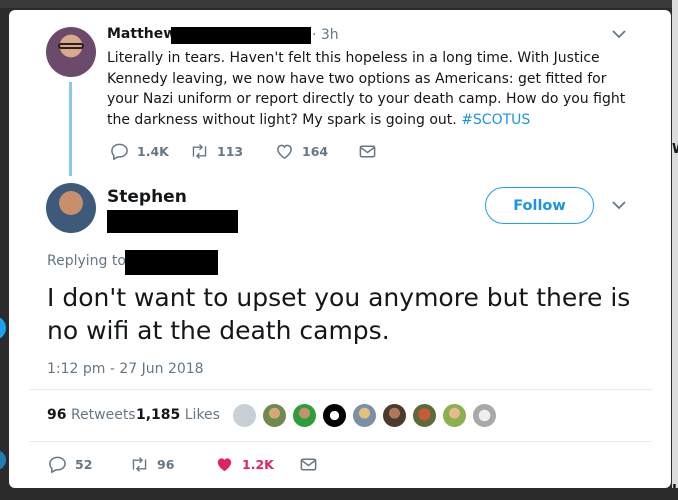 The width and height of the screenshot is (678, 500). Describe the element at coordinates (103, 415) in the screenshot. I see `retweets-label: Retweets` at that location.